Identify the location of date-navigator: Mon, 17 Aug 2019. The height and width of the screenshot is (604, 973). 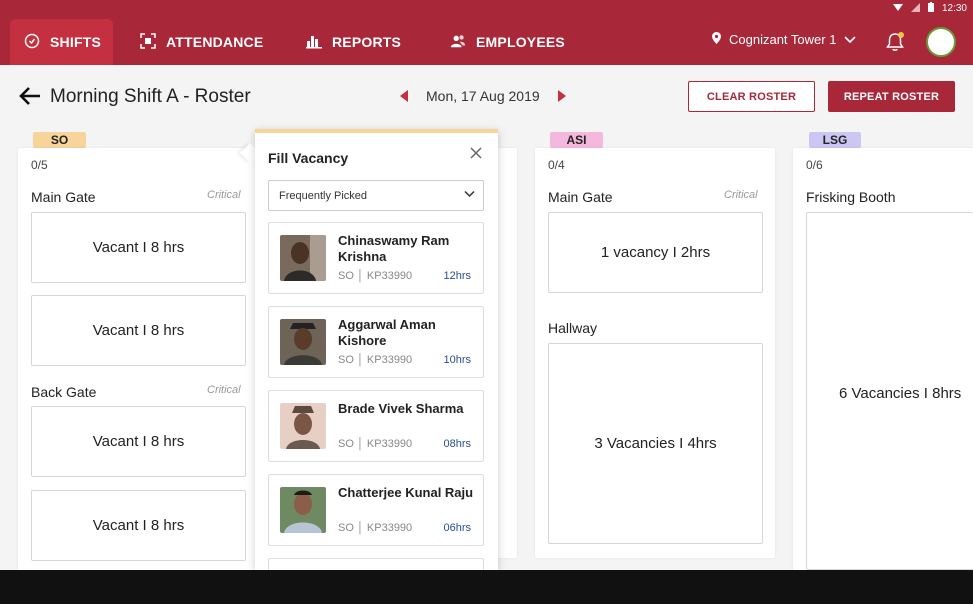
(483, 96).